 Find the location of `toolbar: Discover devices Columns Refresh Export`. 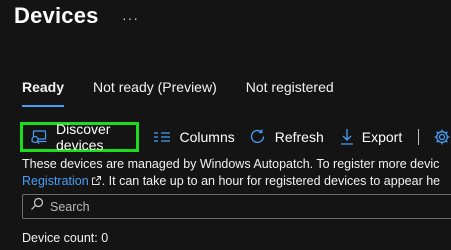

toolbar: Discover devices Columns Refresh Export is located at coordinates (235, 137).